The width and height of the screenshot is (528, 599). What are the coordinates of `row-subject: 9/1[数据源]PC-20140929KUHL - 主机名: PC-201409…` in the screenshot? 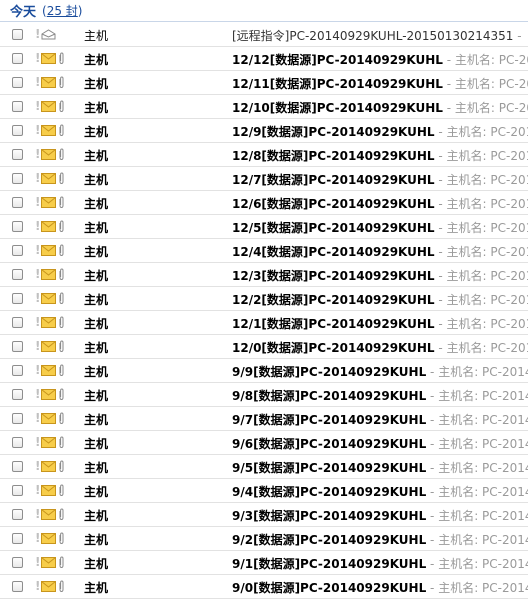 It's located at (380, 563).